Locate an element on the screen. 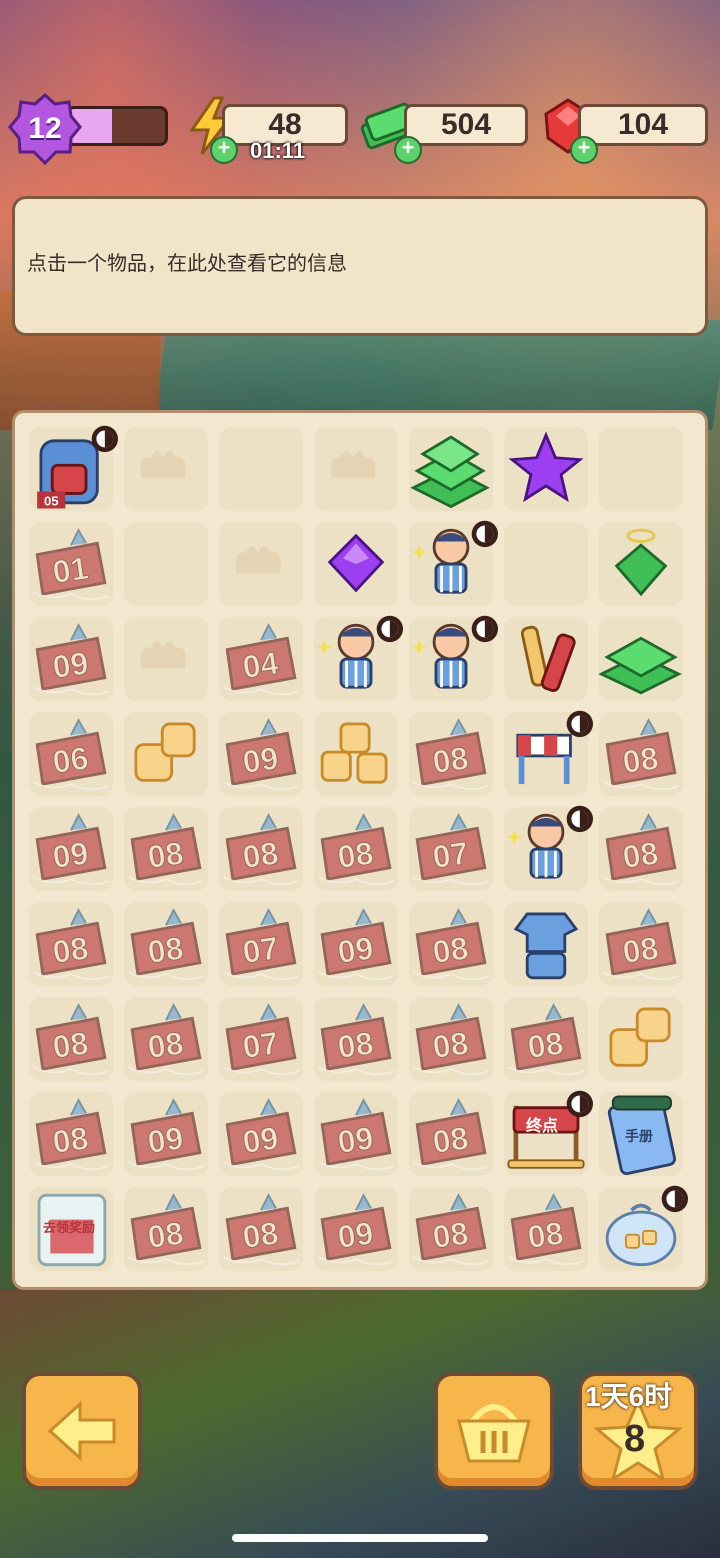 Image resolution: width=720 pixels, height=1558 pixels. inventory-basket-button is located at coordinates (494, 1431).